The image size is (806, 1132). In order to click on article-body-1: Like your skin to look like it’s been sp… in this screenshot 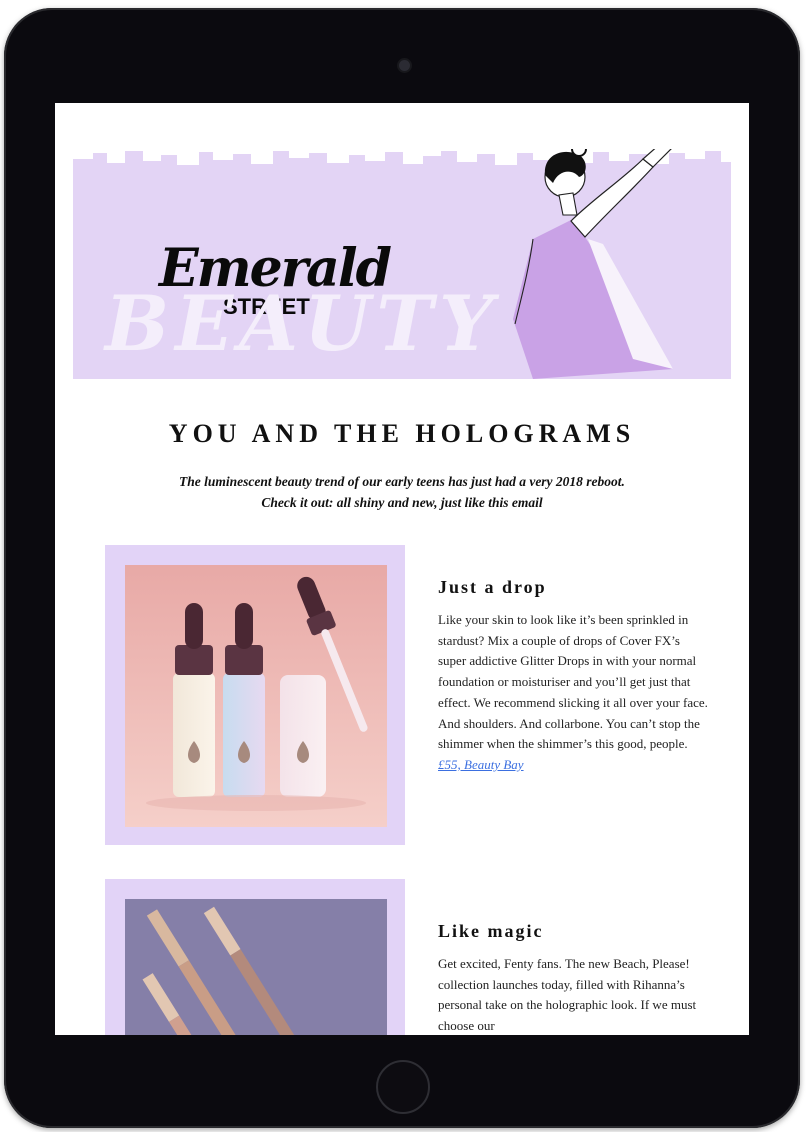, I will do `click(573, 693)`.